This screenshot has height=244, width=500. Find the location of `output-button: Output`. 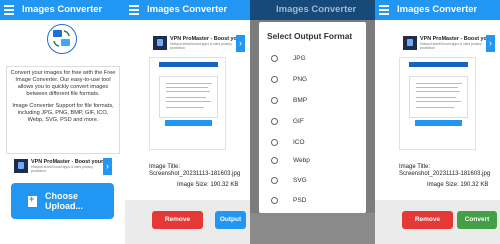

output-button: Output is located at coordinates (230, 220).